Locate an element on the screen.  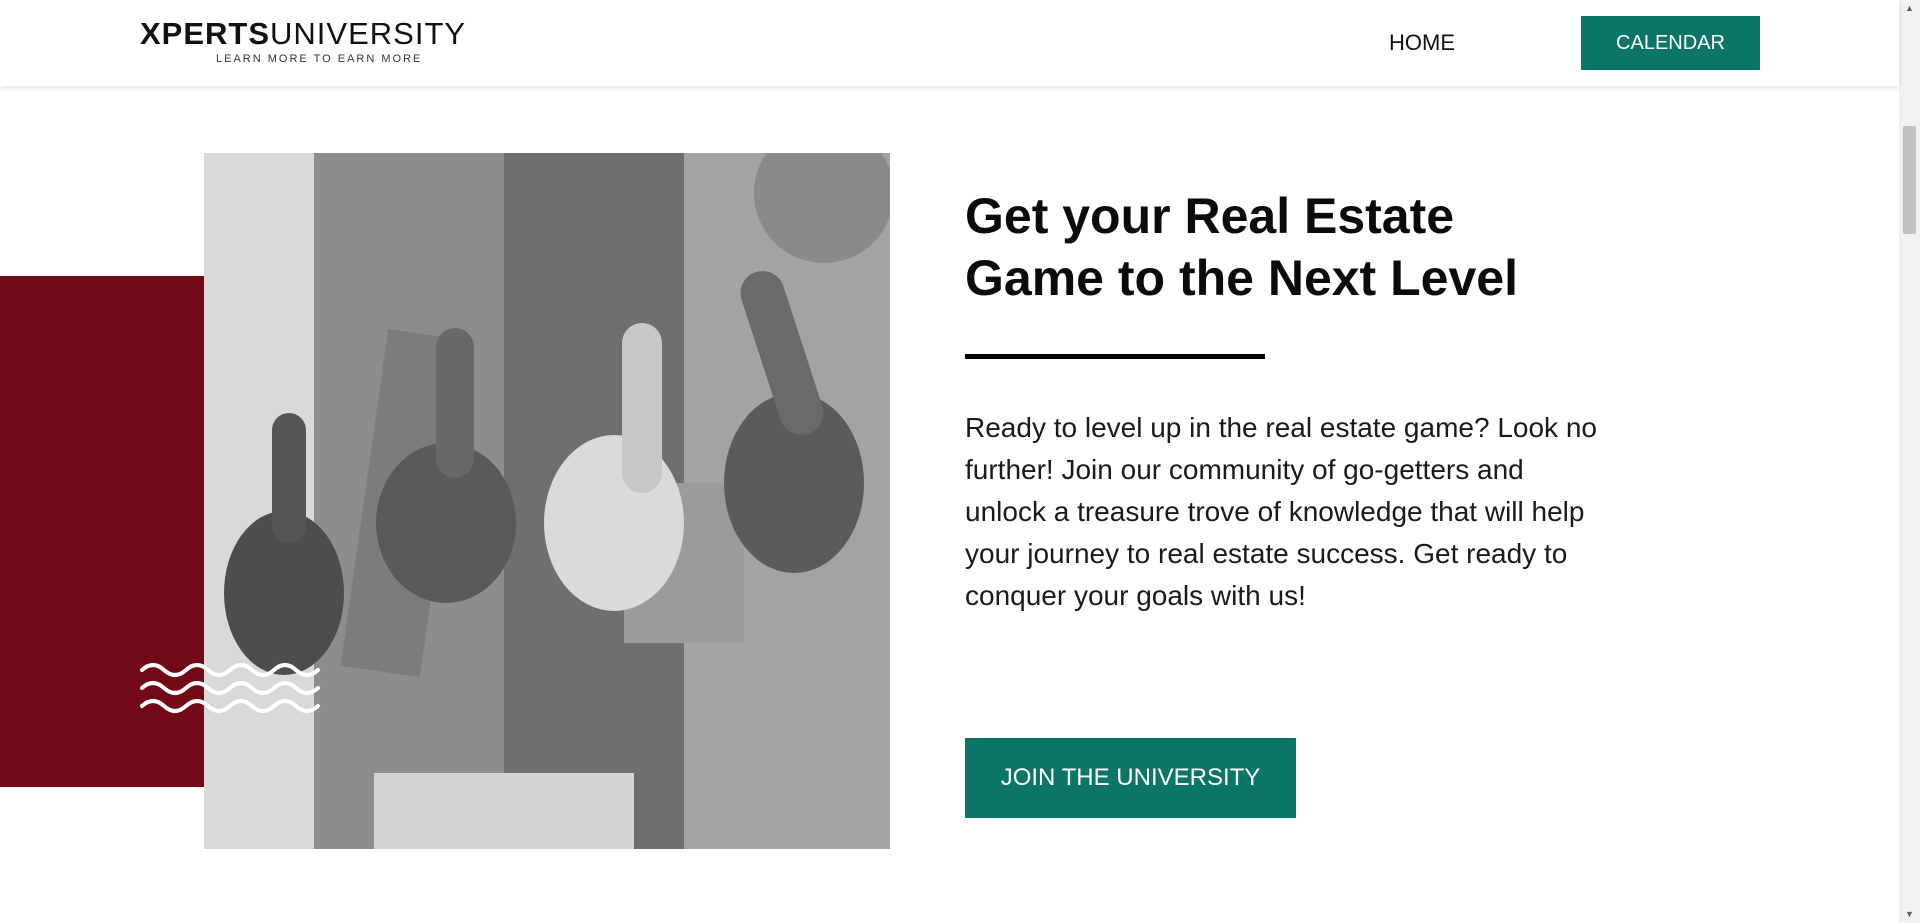
logo-light-text: UNIVERSITY is located at coordinates (368, 33).